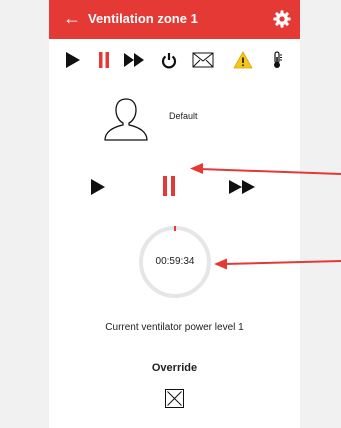 This screenshot has width=341, height=428. I want to click on toolbar, so click(174, 59).